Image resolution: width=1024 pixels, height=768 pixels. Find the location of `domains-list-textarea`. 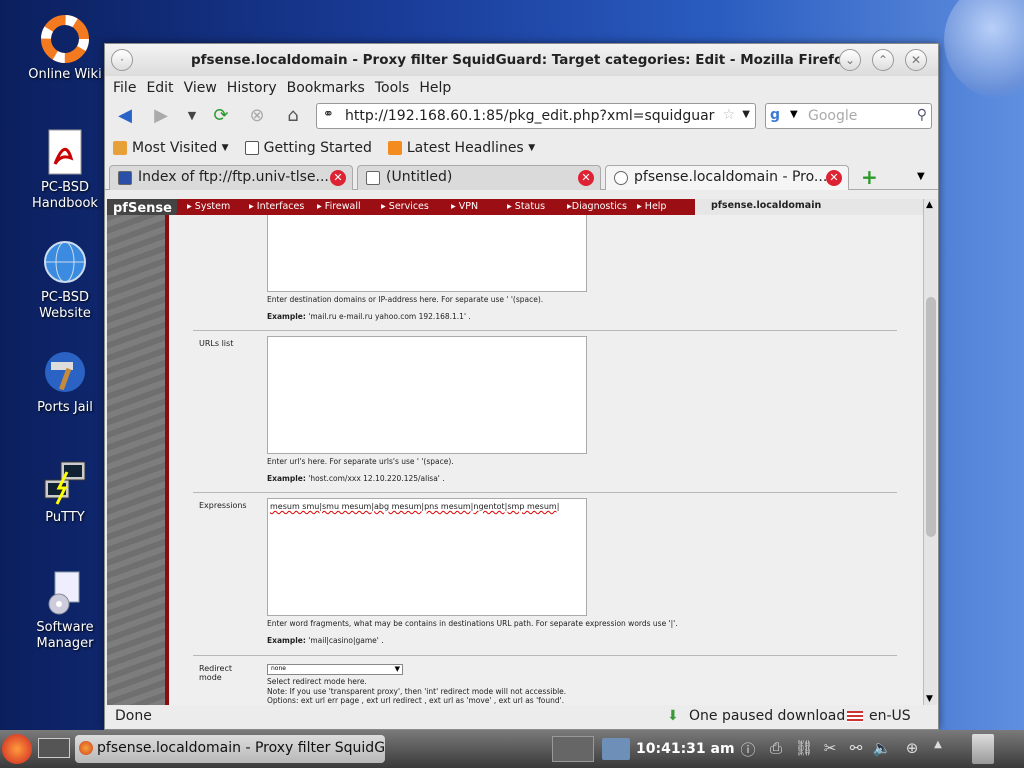

domains-list-textarea is located at coordinates (427, 253).